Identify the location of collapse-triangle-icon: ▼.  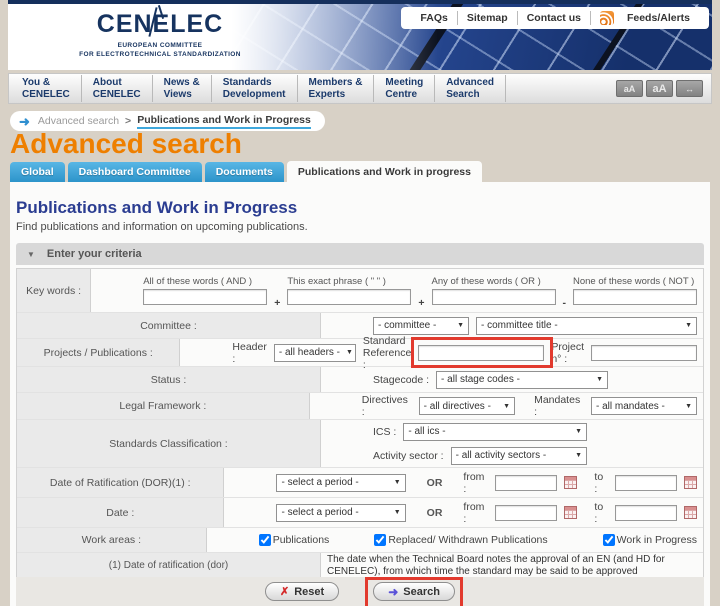
(31, 254).